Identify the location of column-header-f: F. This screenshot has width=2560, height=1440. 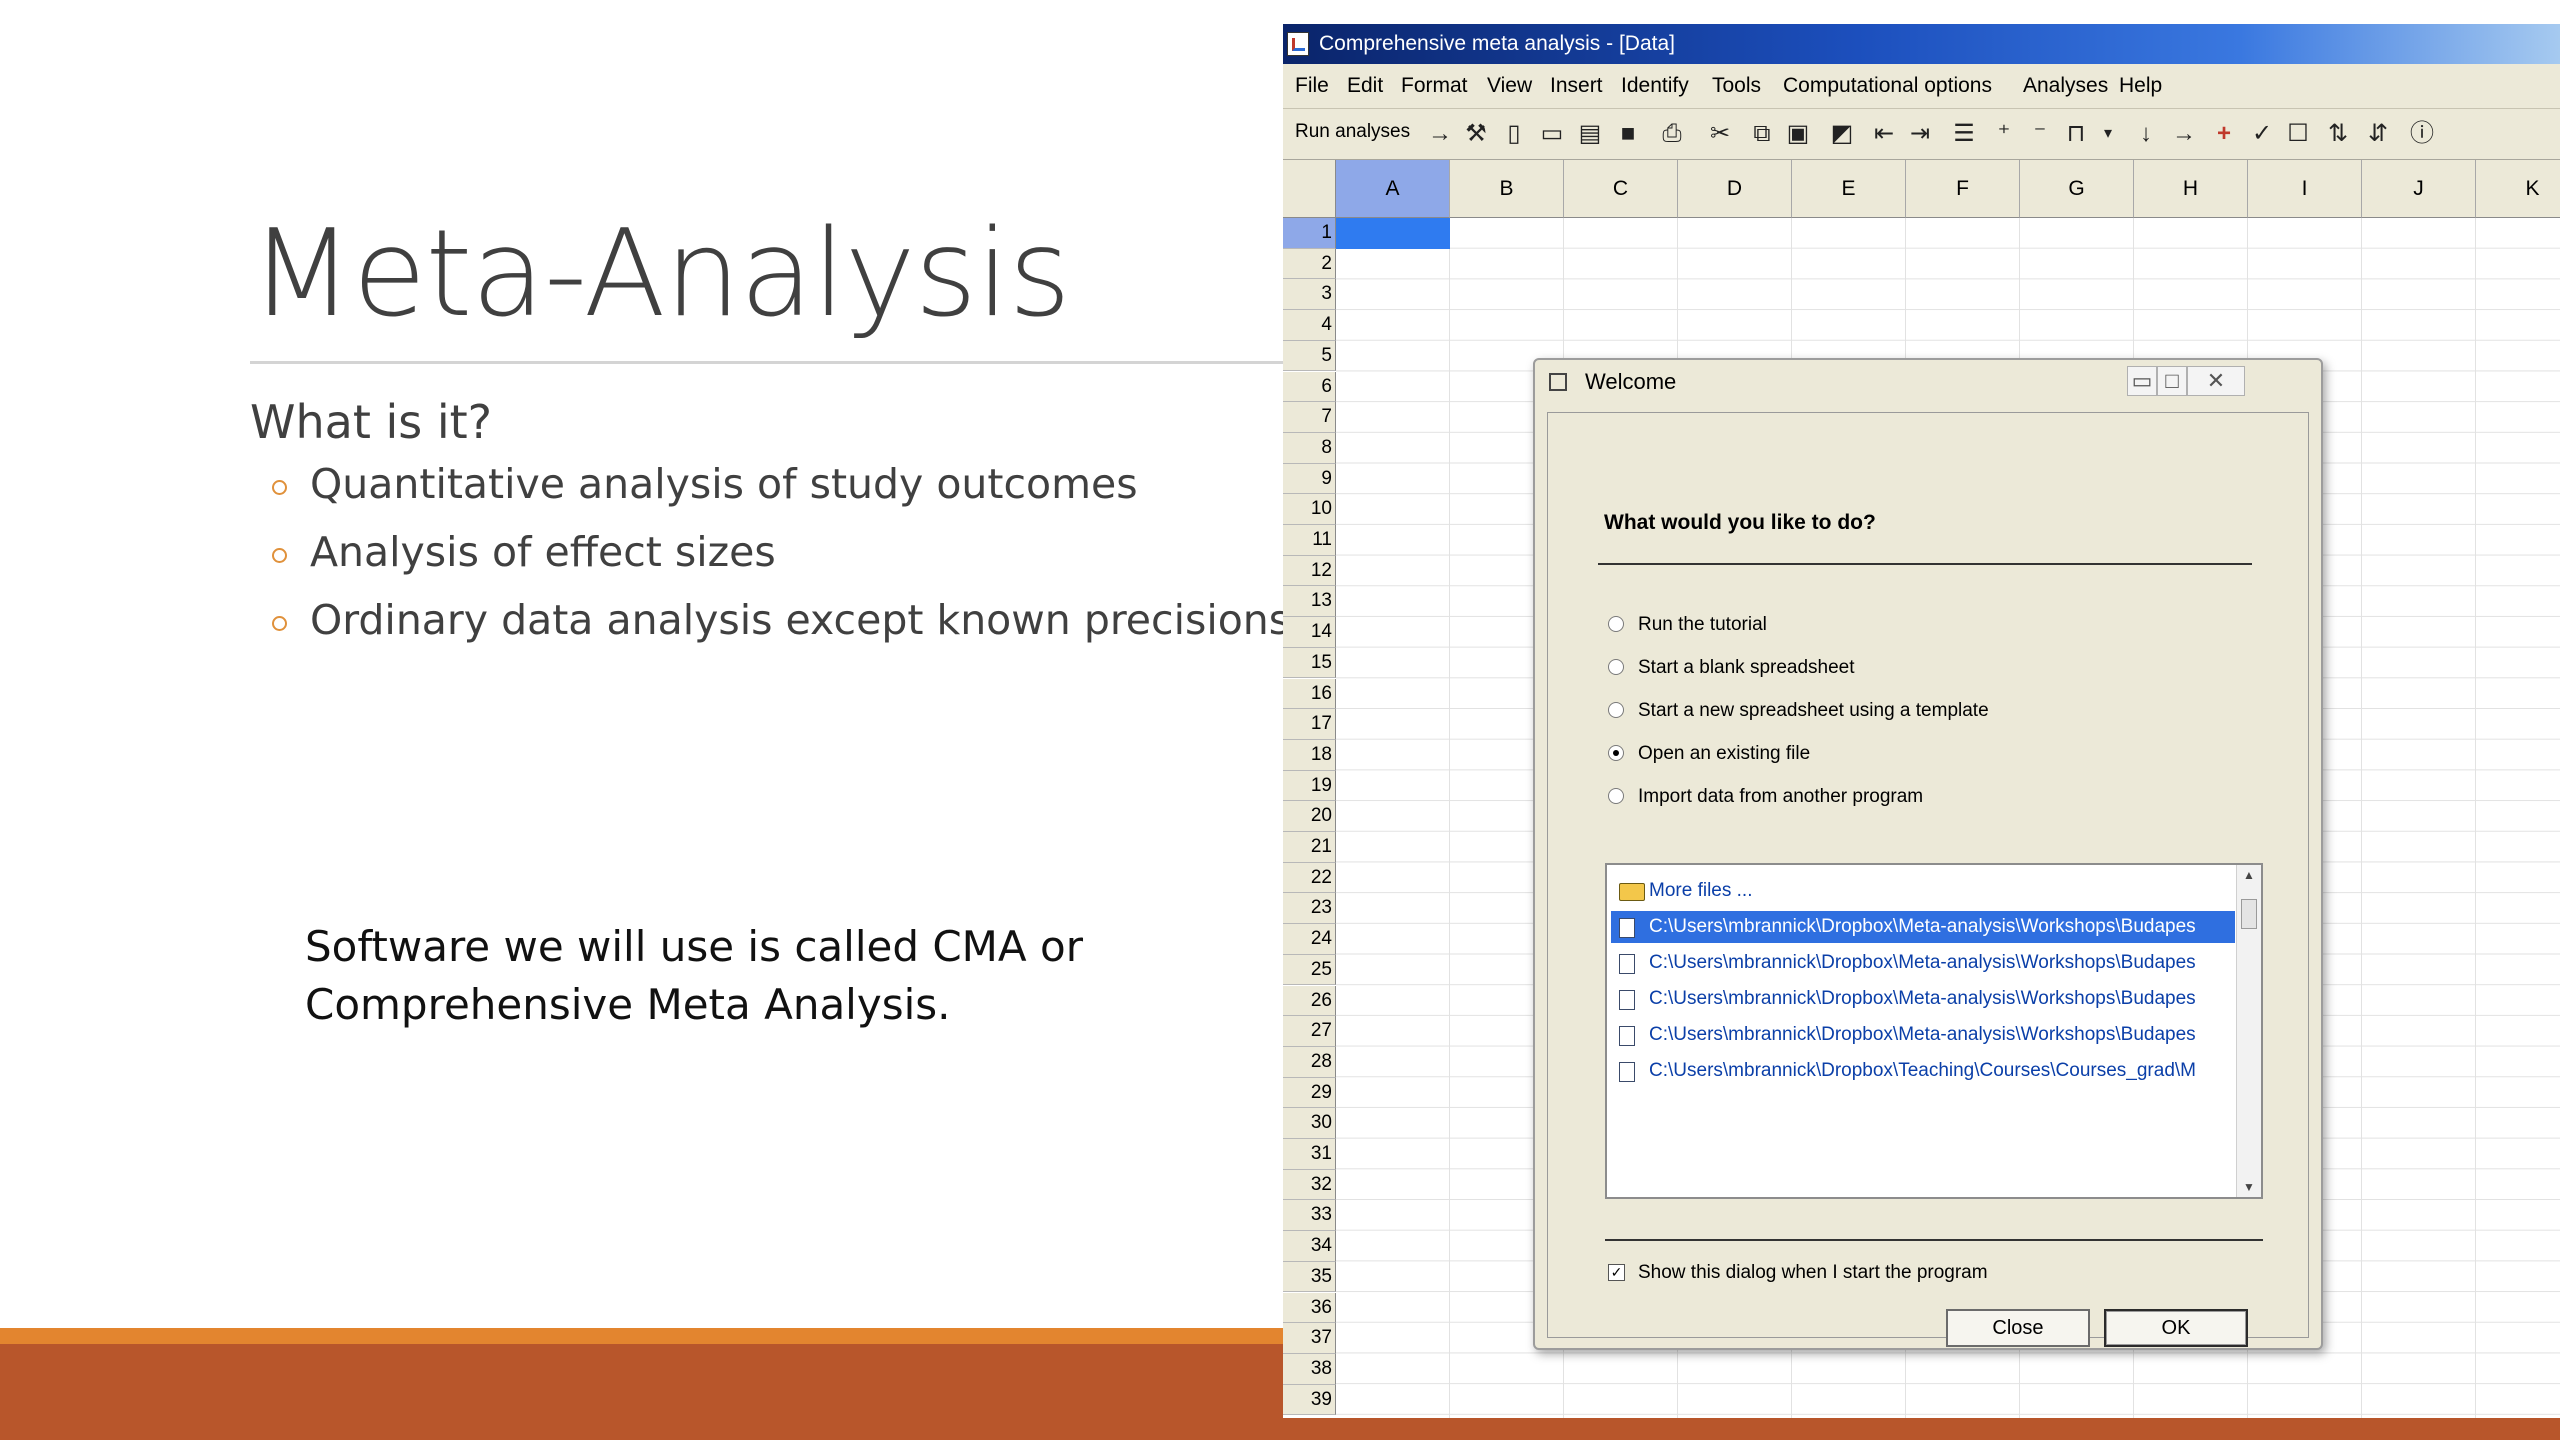
(1963, 189).